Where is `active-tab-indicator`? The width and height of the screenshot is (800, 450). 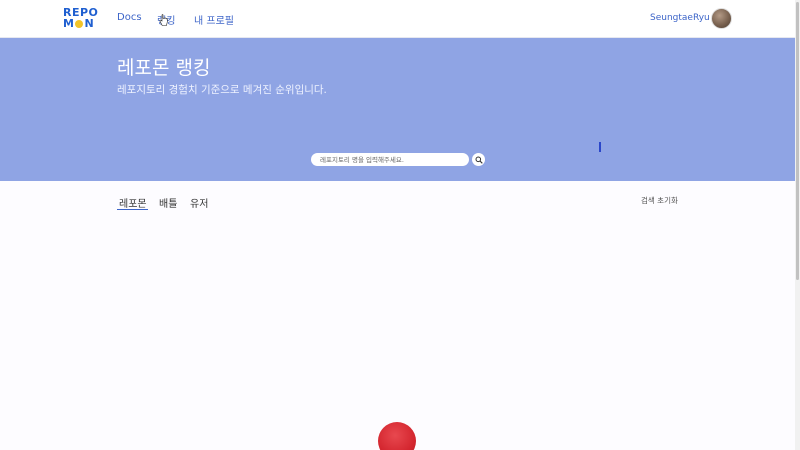
active-tab-indicator is located at coordinates (132, 209).